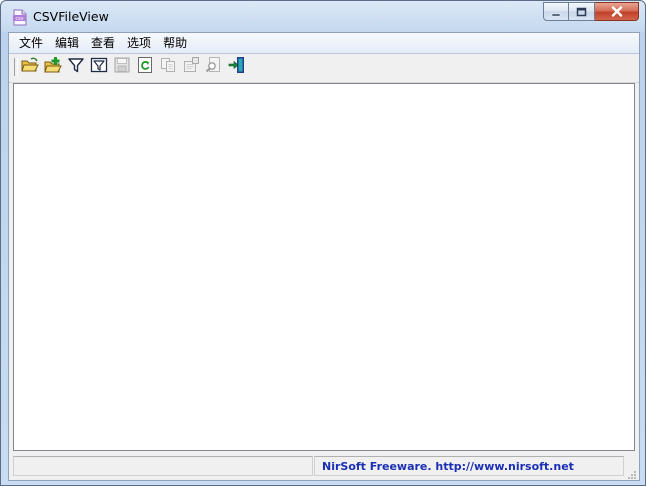  I want to click on status-pane-info, so click(163, 466).